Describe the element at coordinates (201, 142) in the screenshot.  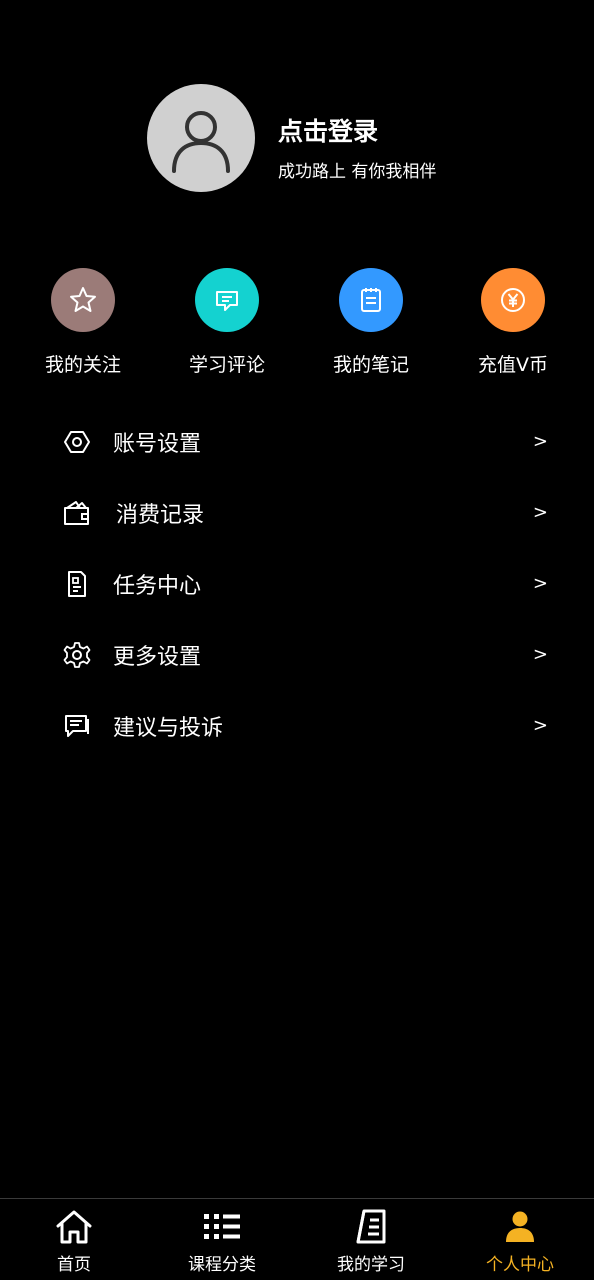
I see `user-placeholder-icon` at that location.